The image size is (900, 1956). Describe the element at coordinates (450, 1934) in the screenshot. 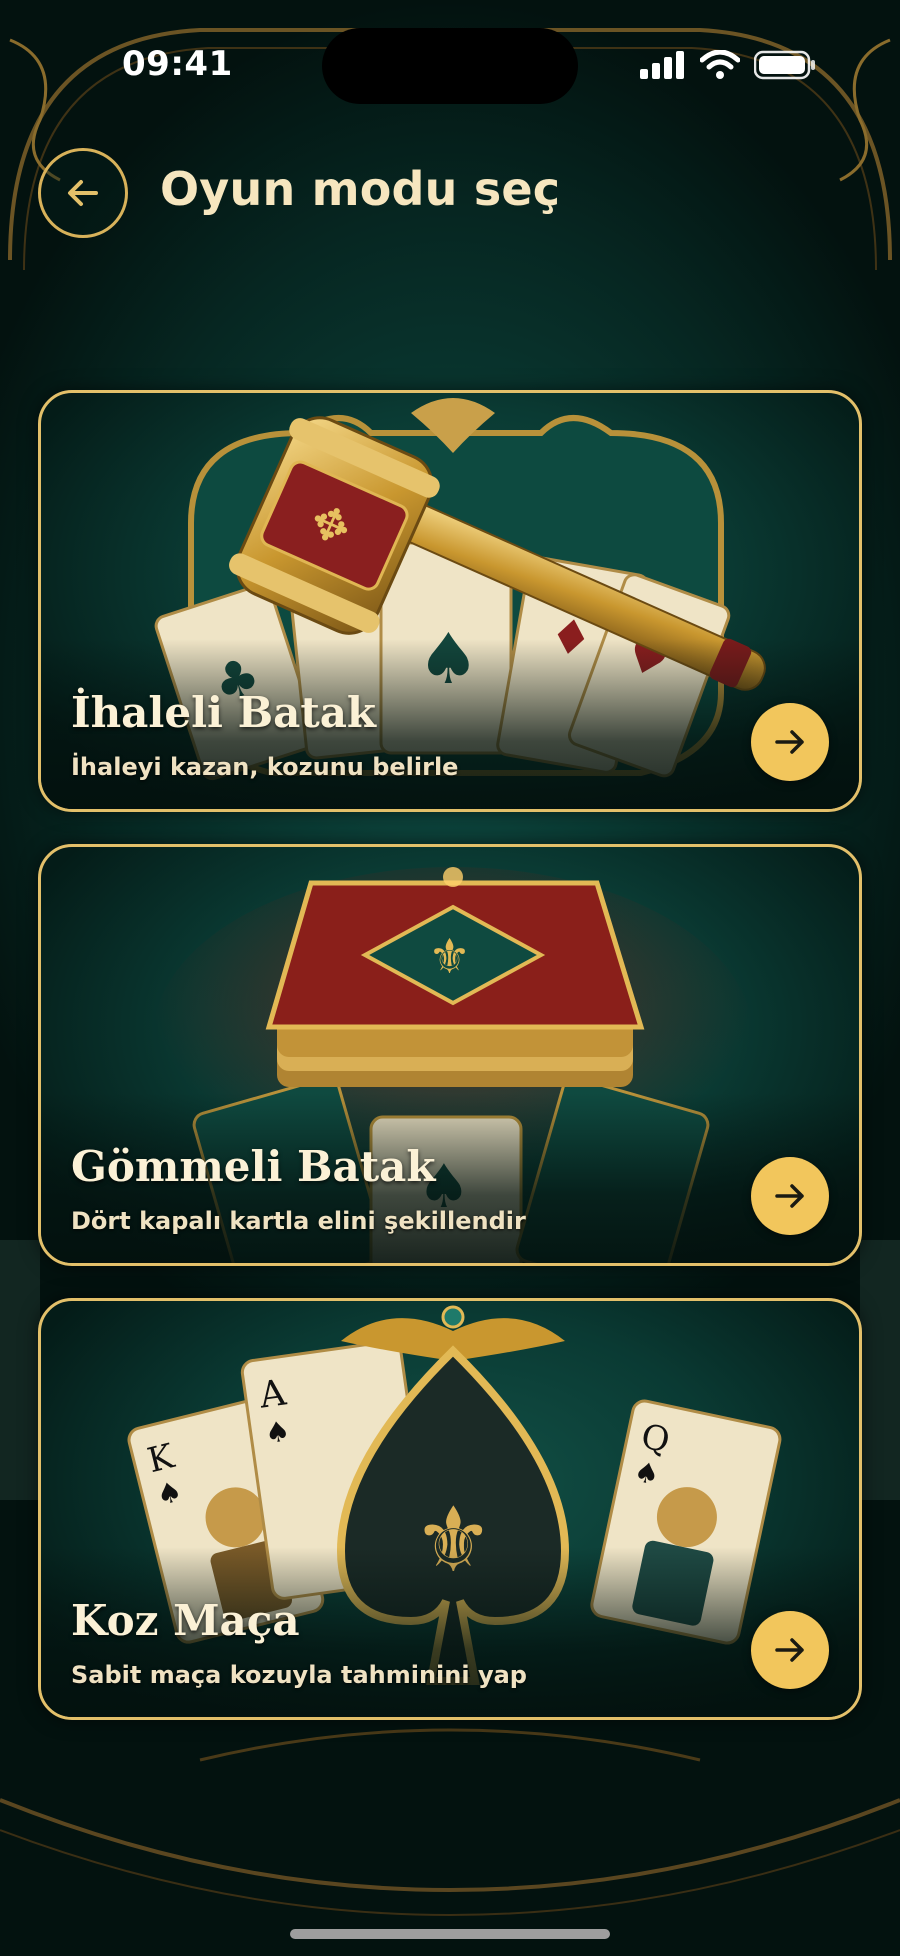

I see `home-indicator` at that location.